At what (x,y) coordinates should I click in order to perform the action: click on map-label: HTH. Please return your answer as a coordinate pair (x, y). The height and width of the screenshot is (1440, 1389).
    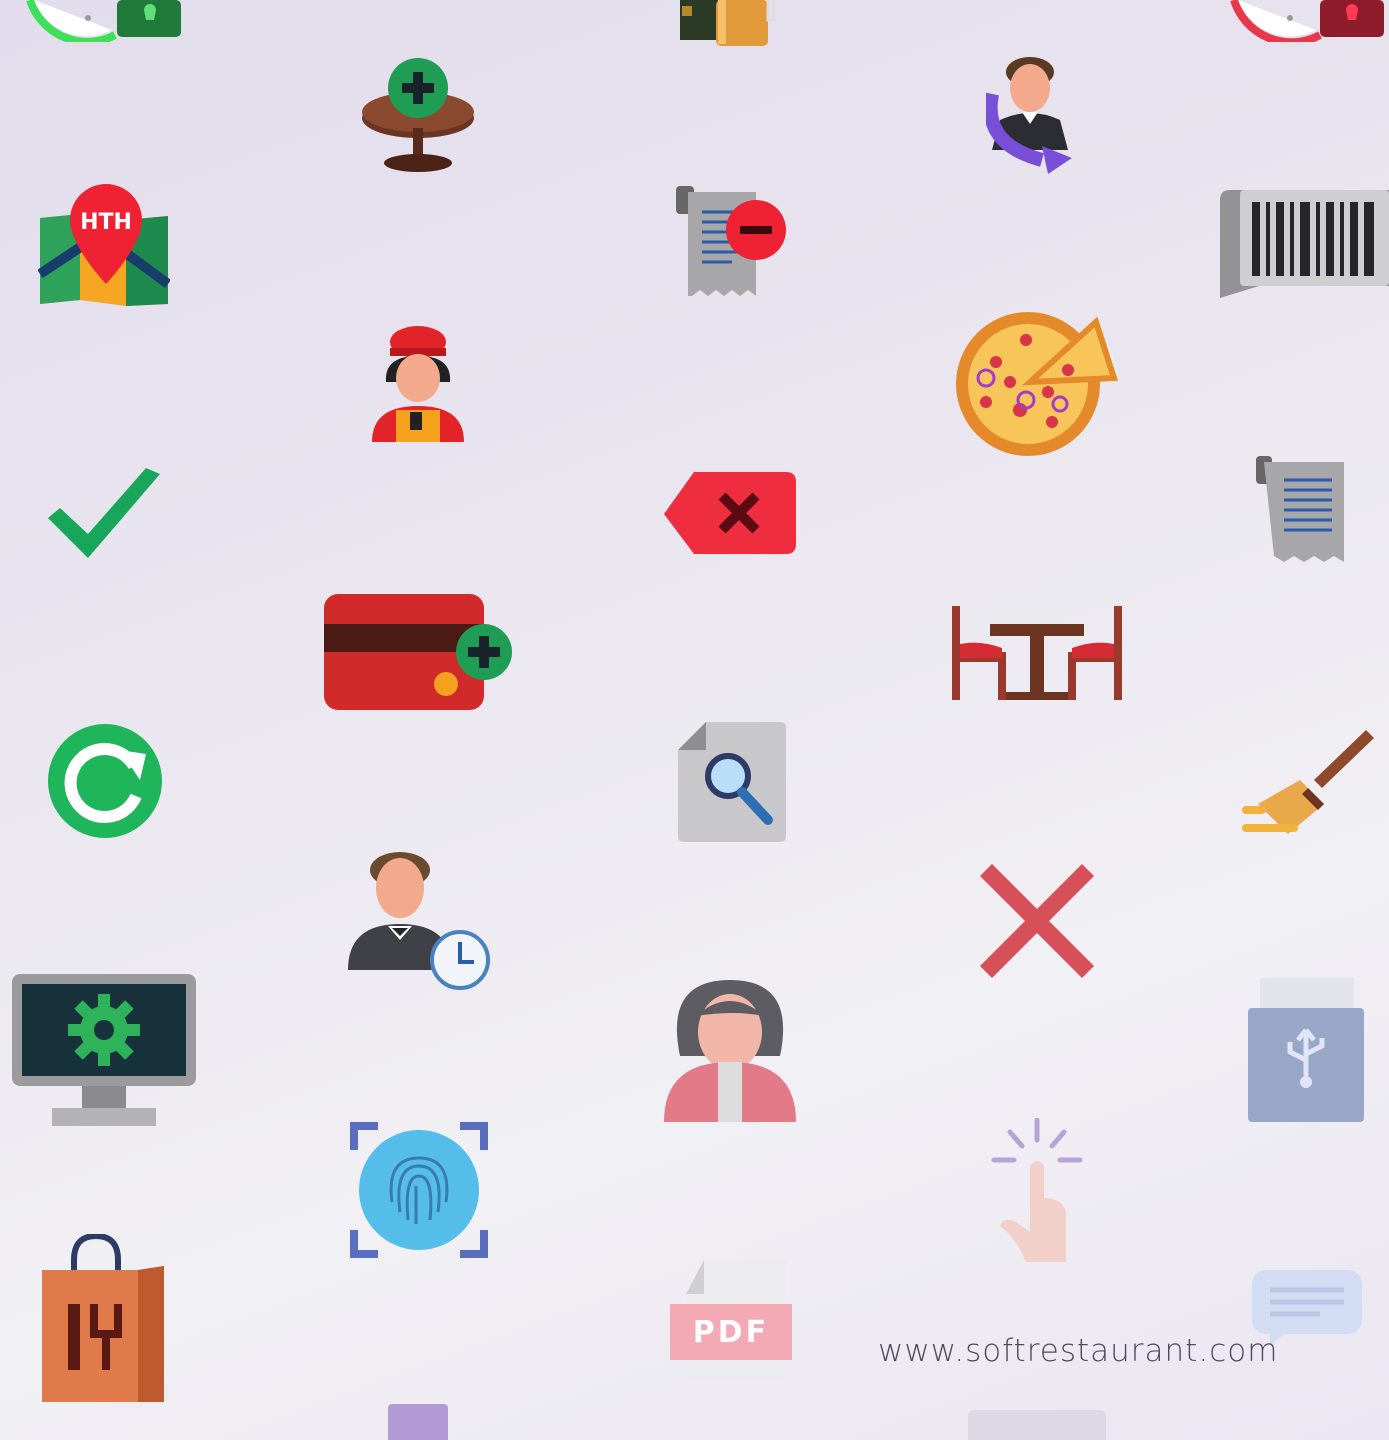
    Looking at the image, I should click on (106, 222).